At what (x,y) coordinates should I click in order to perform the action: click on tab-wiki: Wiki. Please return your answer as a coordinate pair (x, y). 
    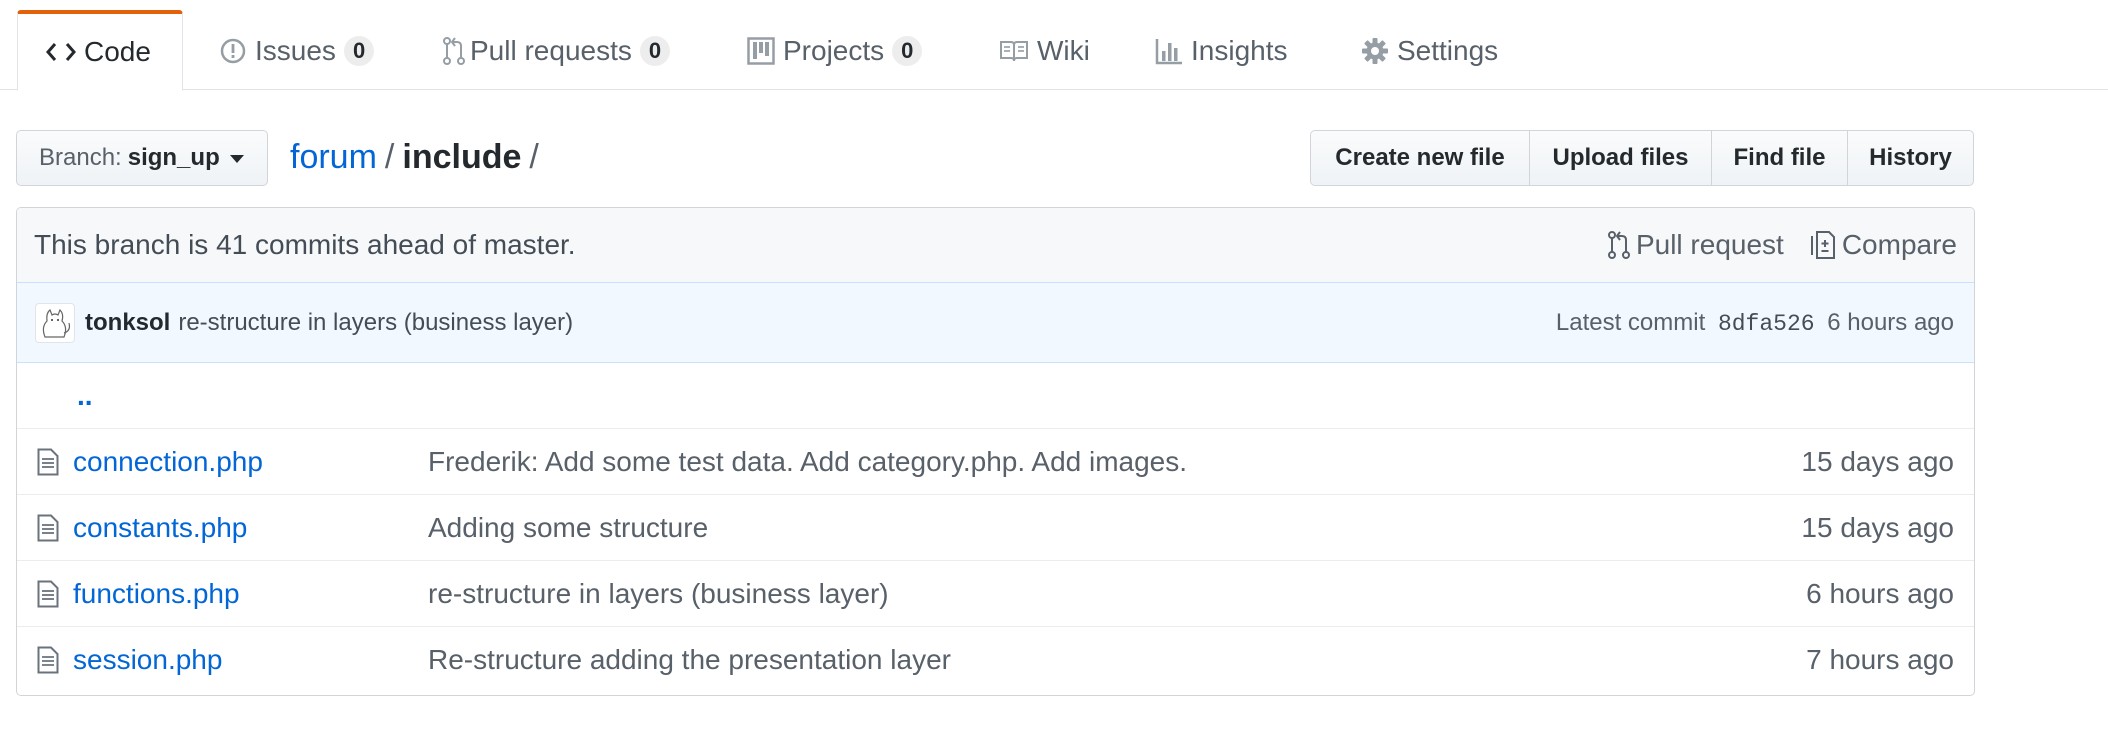
    Looking at the image, I should click on (1044, 50).